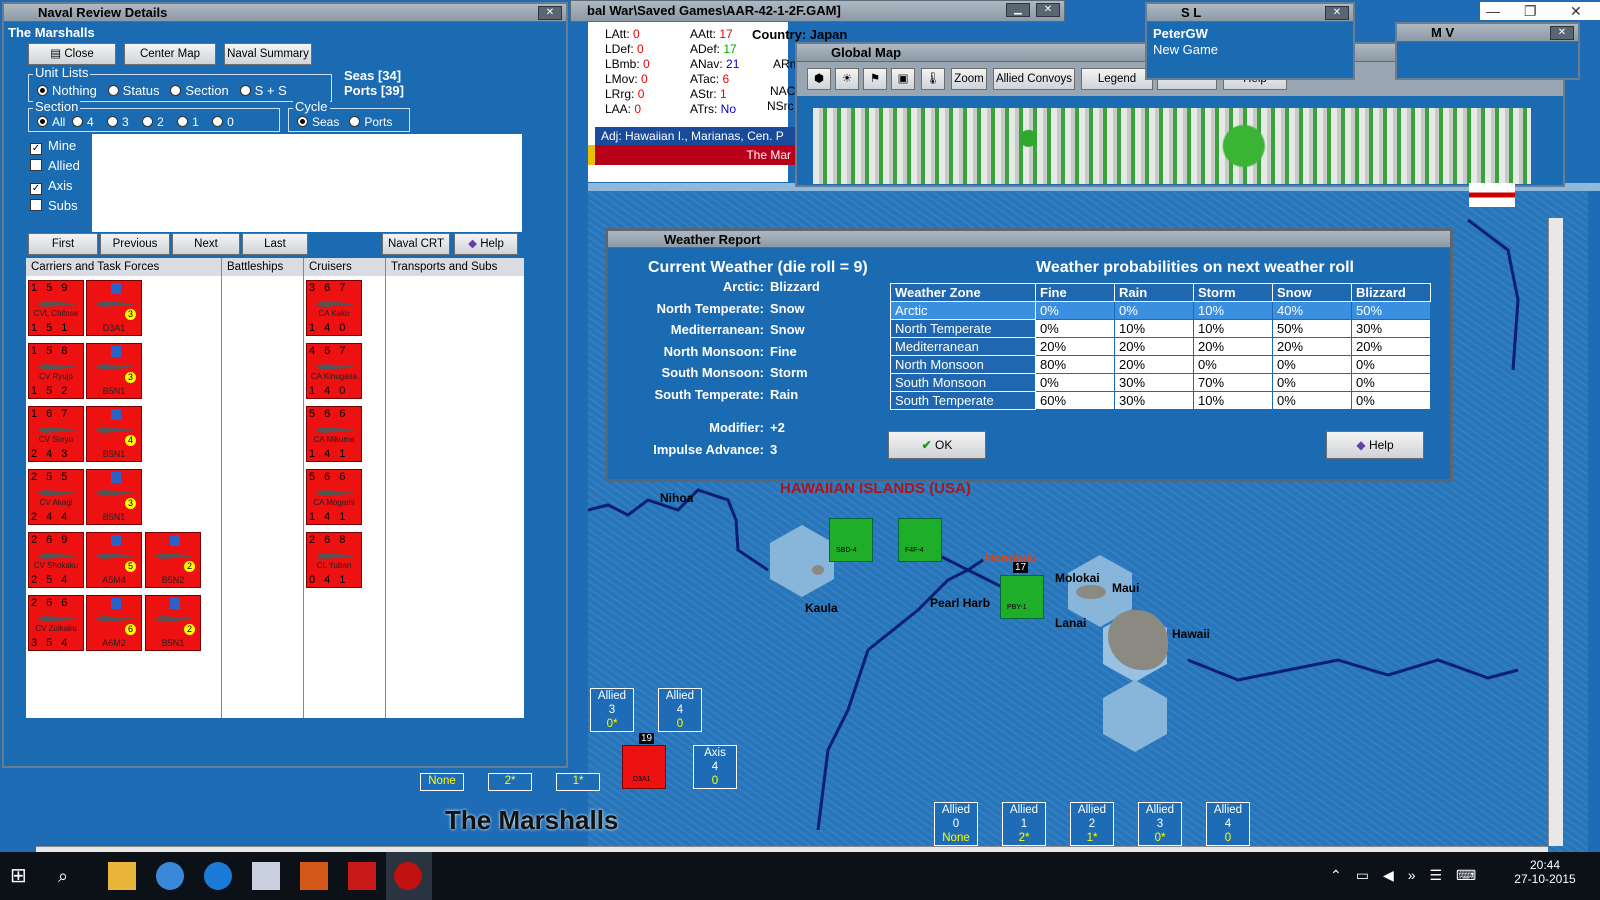  What do you see at coordinates (54, 205) in the screenshot?
I see `filter-subs: Subs` at bounding box center [54, 205].